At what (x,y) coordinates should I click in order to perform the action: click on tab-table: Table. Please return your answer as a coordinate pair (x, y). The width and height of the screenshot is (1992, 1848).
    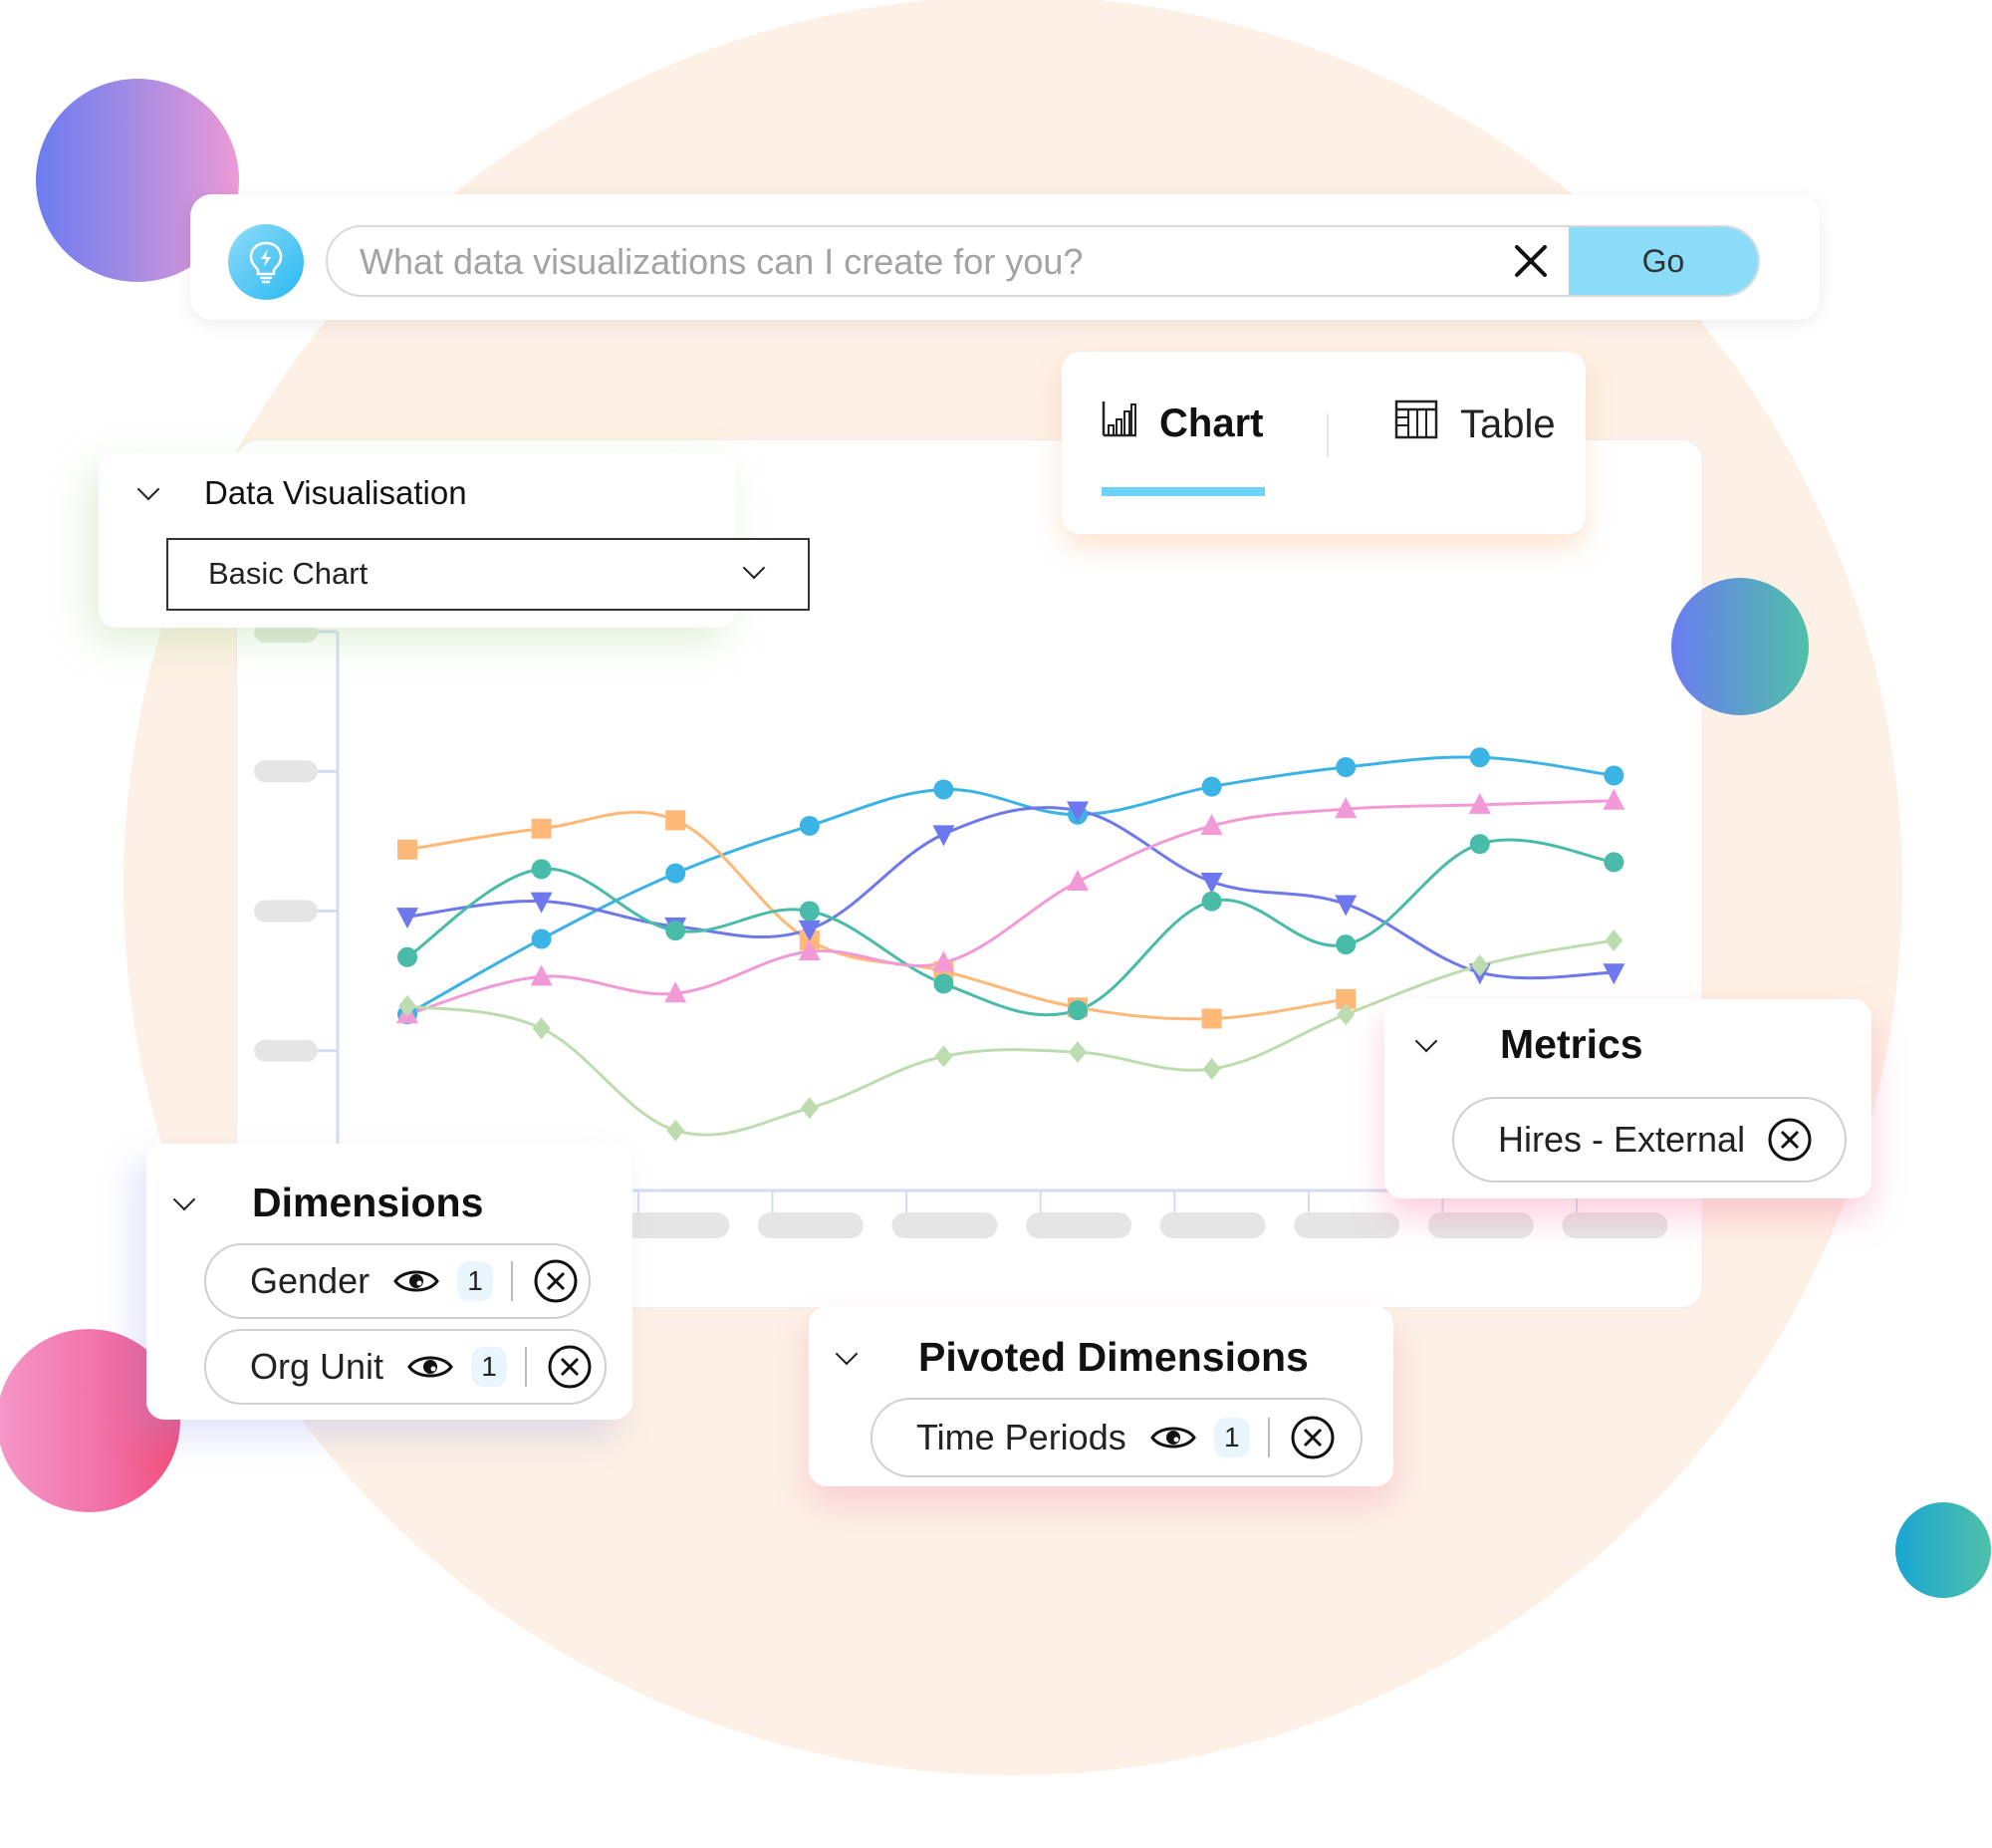
    Looking at the image, I should click on (1475, 424).